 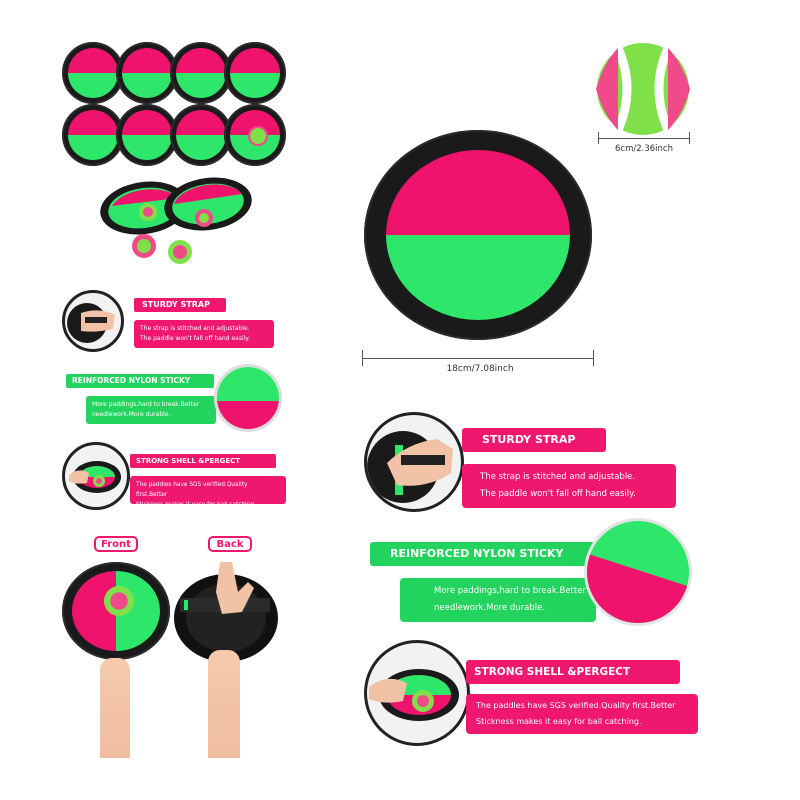 I want to click on strap-photo-large, so click(x=414, y=462).